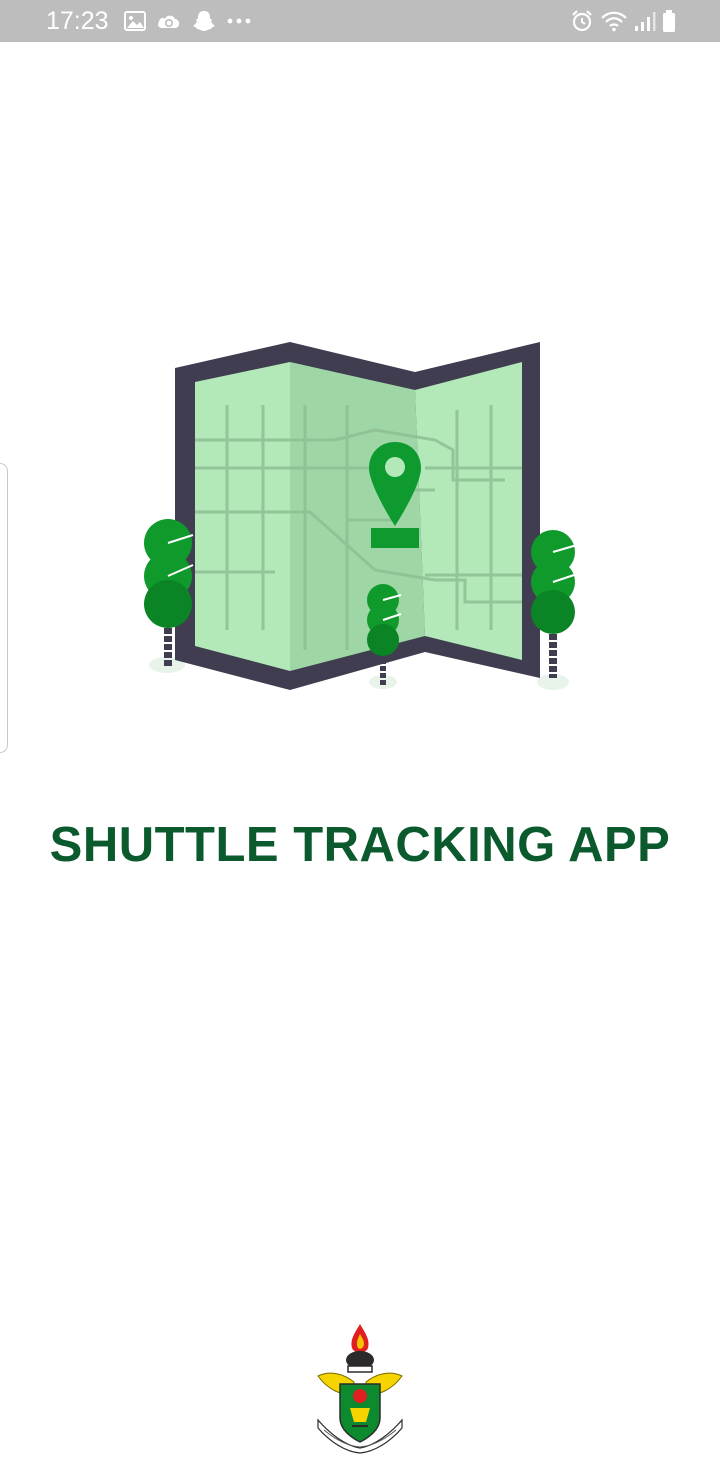 This screenshot has height=1480, width=720. What do you see at coordinates (645, 21) in the screenshot?
I see `signal-icon` at bounding box center [645, 21].